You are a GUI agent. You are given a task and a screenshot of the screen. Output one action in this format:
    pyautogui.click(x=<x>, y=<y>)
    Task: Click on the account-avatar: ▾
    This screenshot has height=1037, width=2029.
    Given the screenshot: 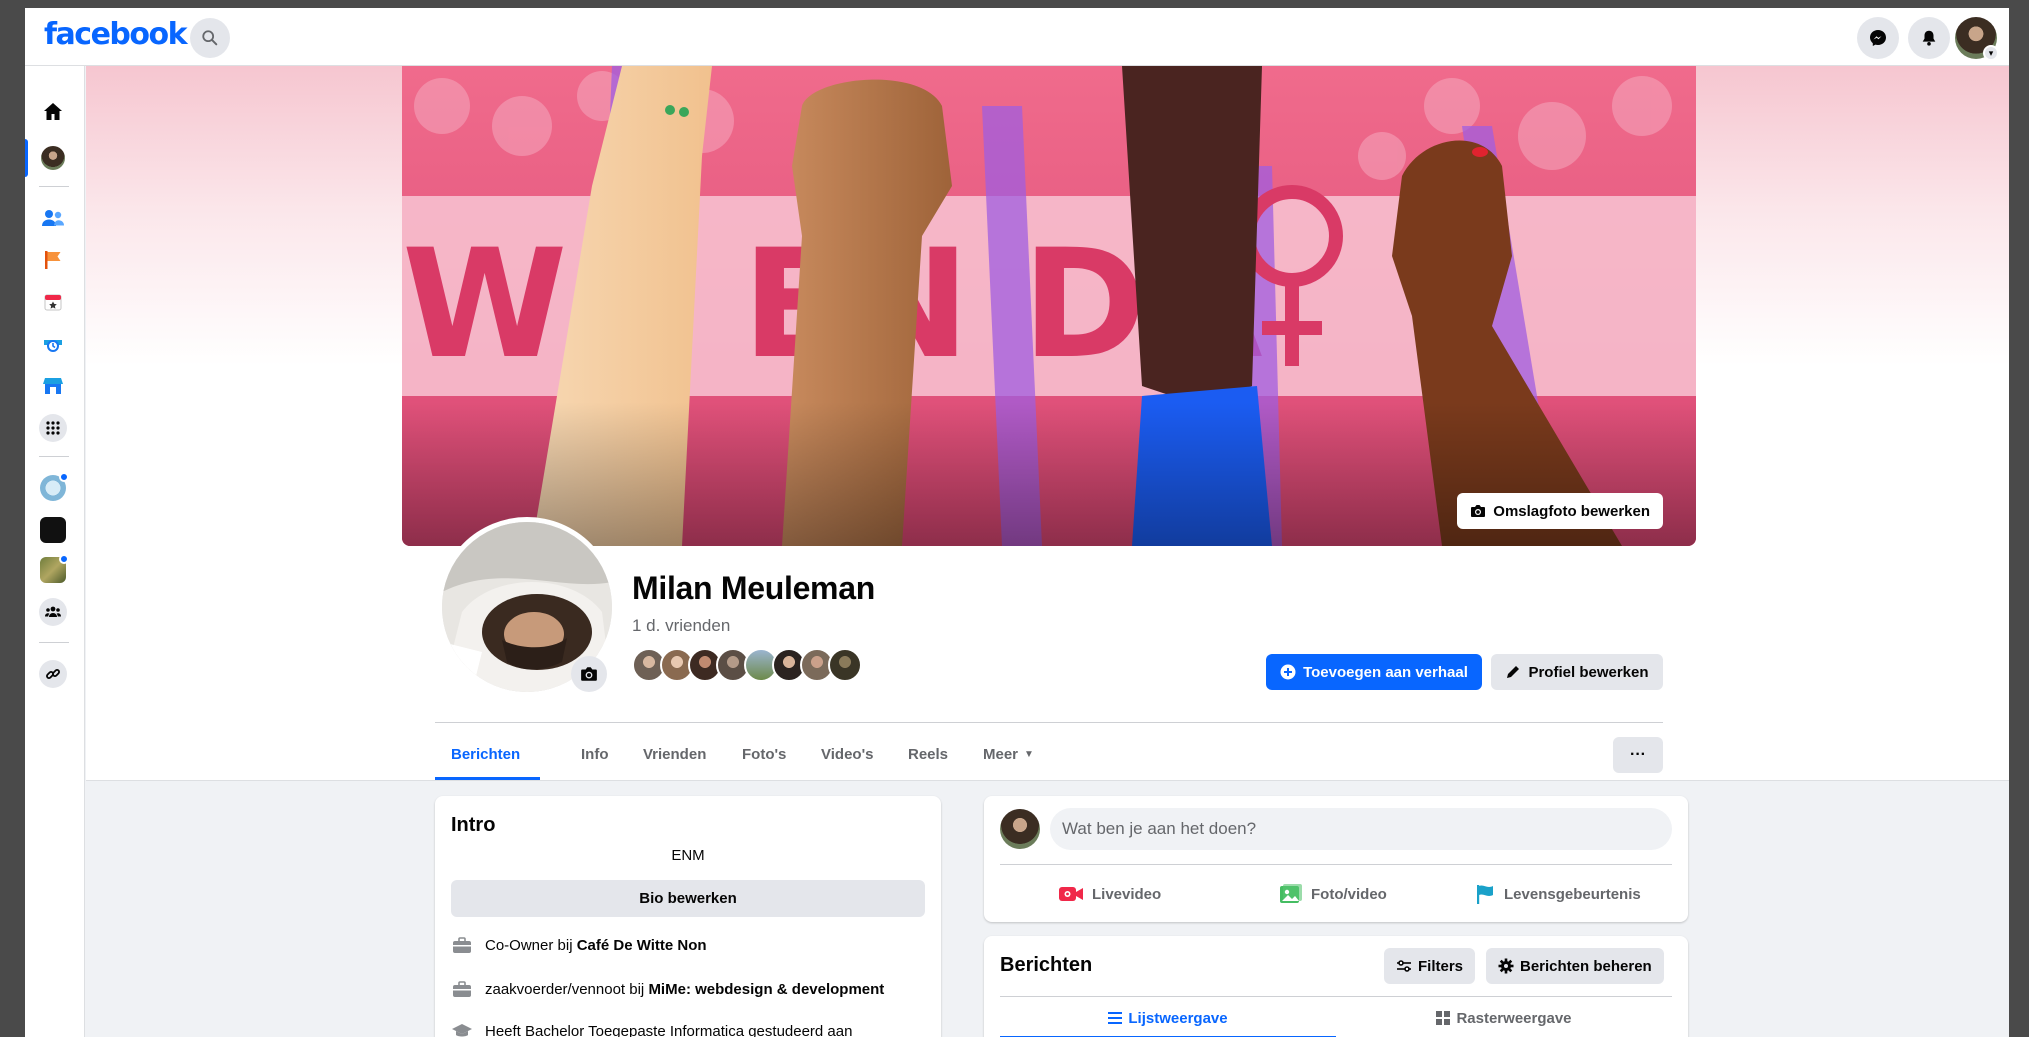 What is the action you would take?
    pyautogui.click(x=1977, y=39)
    